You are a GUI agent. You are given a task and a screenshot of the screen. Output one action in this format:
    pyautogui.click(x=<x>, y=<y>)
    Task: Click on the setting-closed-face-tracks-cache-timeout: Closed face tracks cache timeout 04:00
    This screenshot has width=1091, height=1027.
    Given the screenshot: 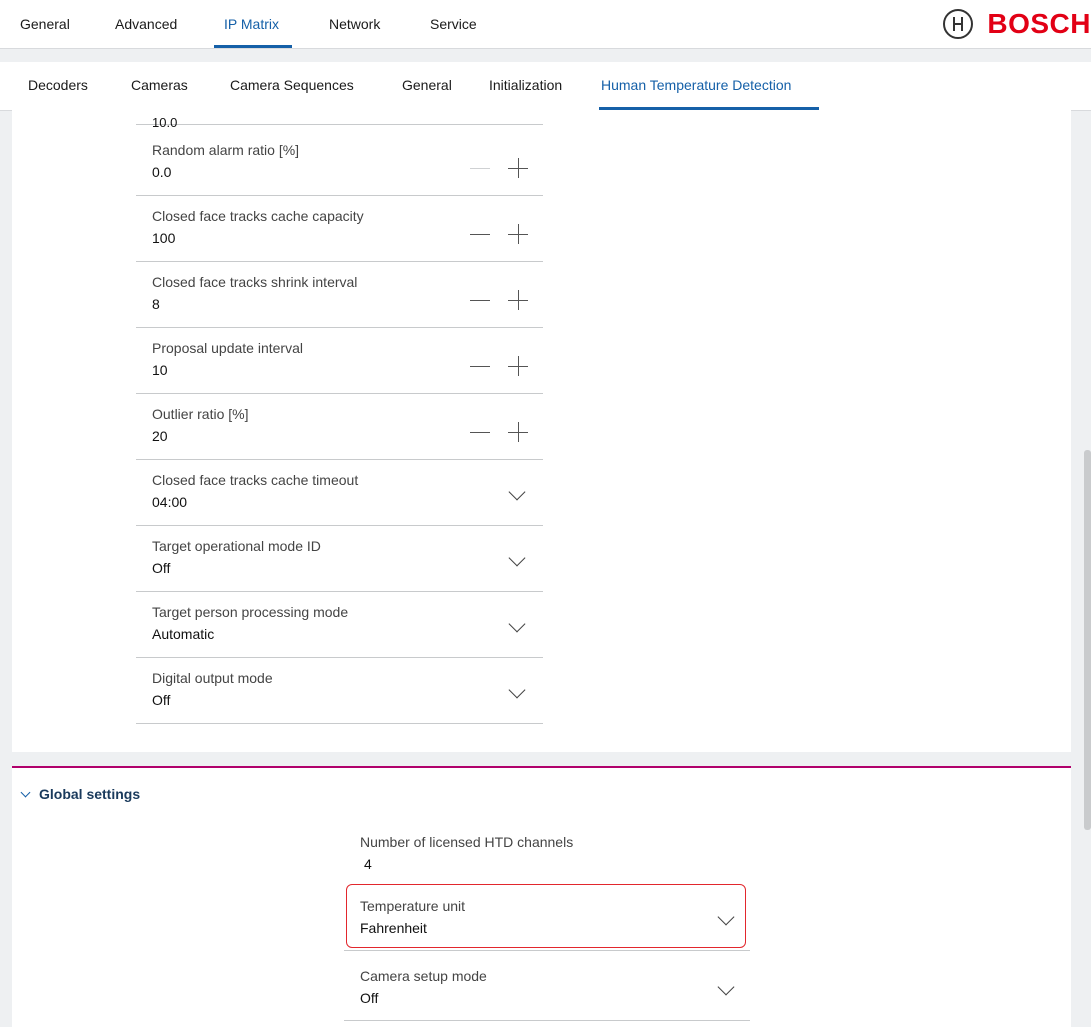 What is the action you would take?
    pyautogui.click(x=339, y=493)
    